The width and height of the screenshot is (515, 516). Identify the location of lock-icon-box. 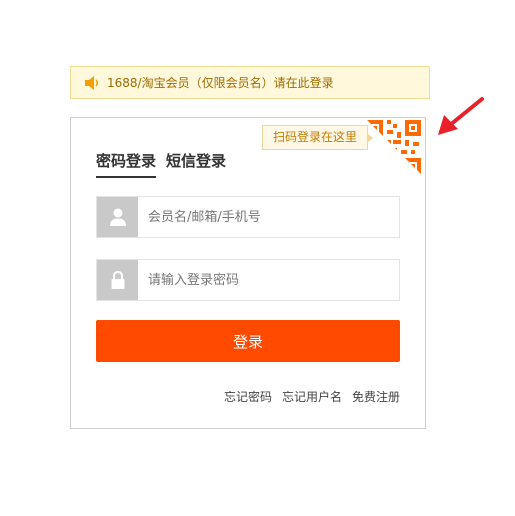
(117, 280).